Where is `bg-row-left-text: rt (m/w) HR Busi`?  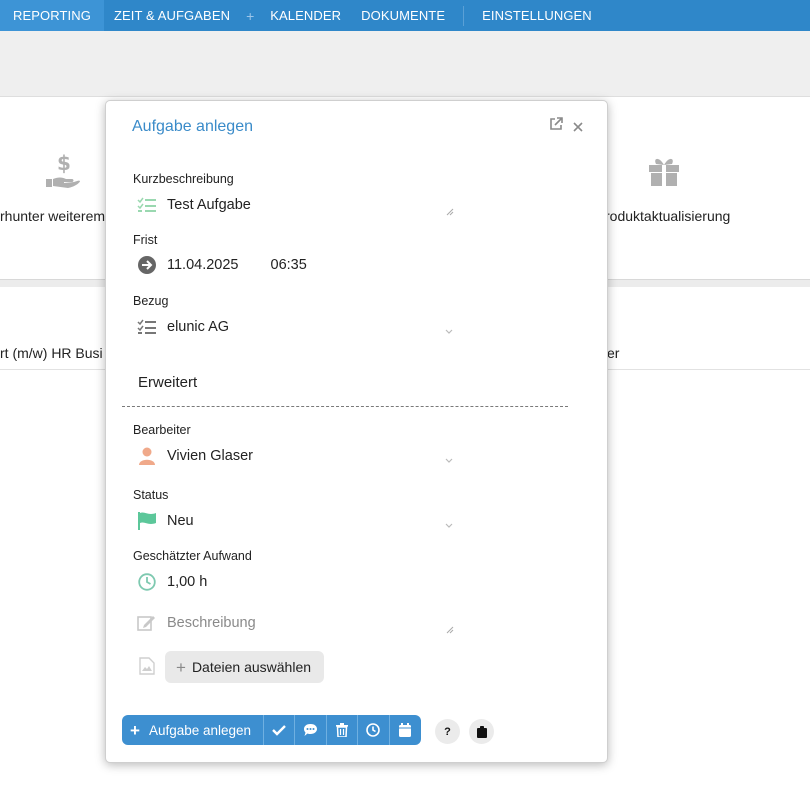
bg-row-left-text: rt (m/w) HR Busi is located at coordinates (51, 353).